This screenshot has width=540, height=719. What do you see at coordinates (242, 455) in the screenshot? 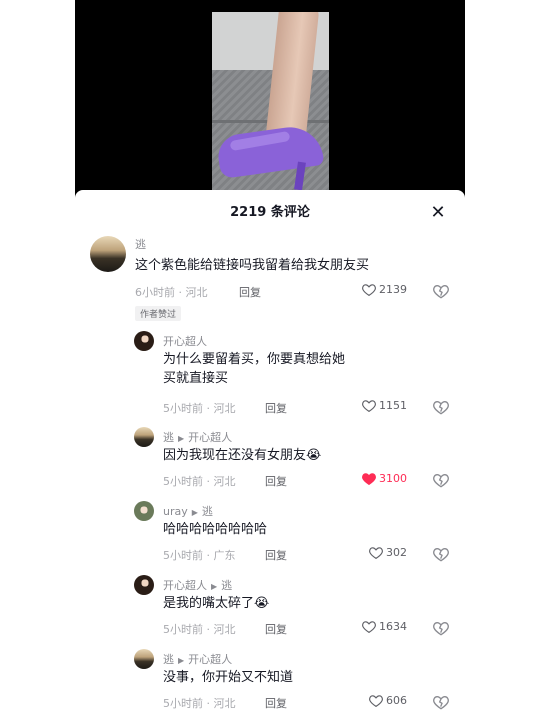
I see `comment-text: 因为我现在还没有女朋友😭` at bounding box center [242, 455].